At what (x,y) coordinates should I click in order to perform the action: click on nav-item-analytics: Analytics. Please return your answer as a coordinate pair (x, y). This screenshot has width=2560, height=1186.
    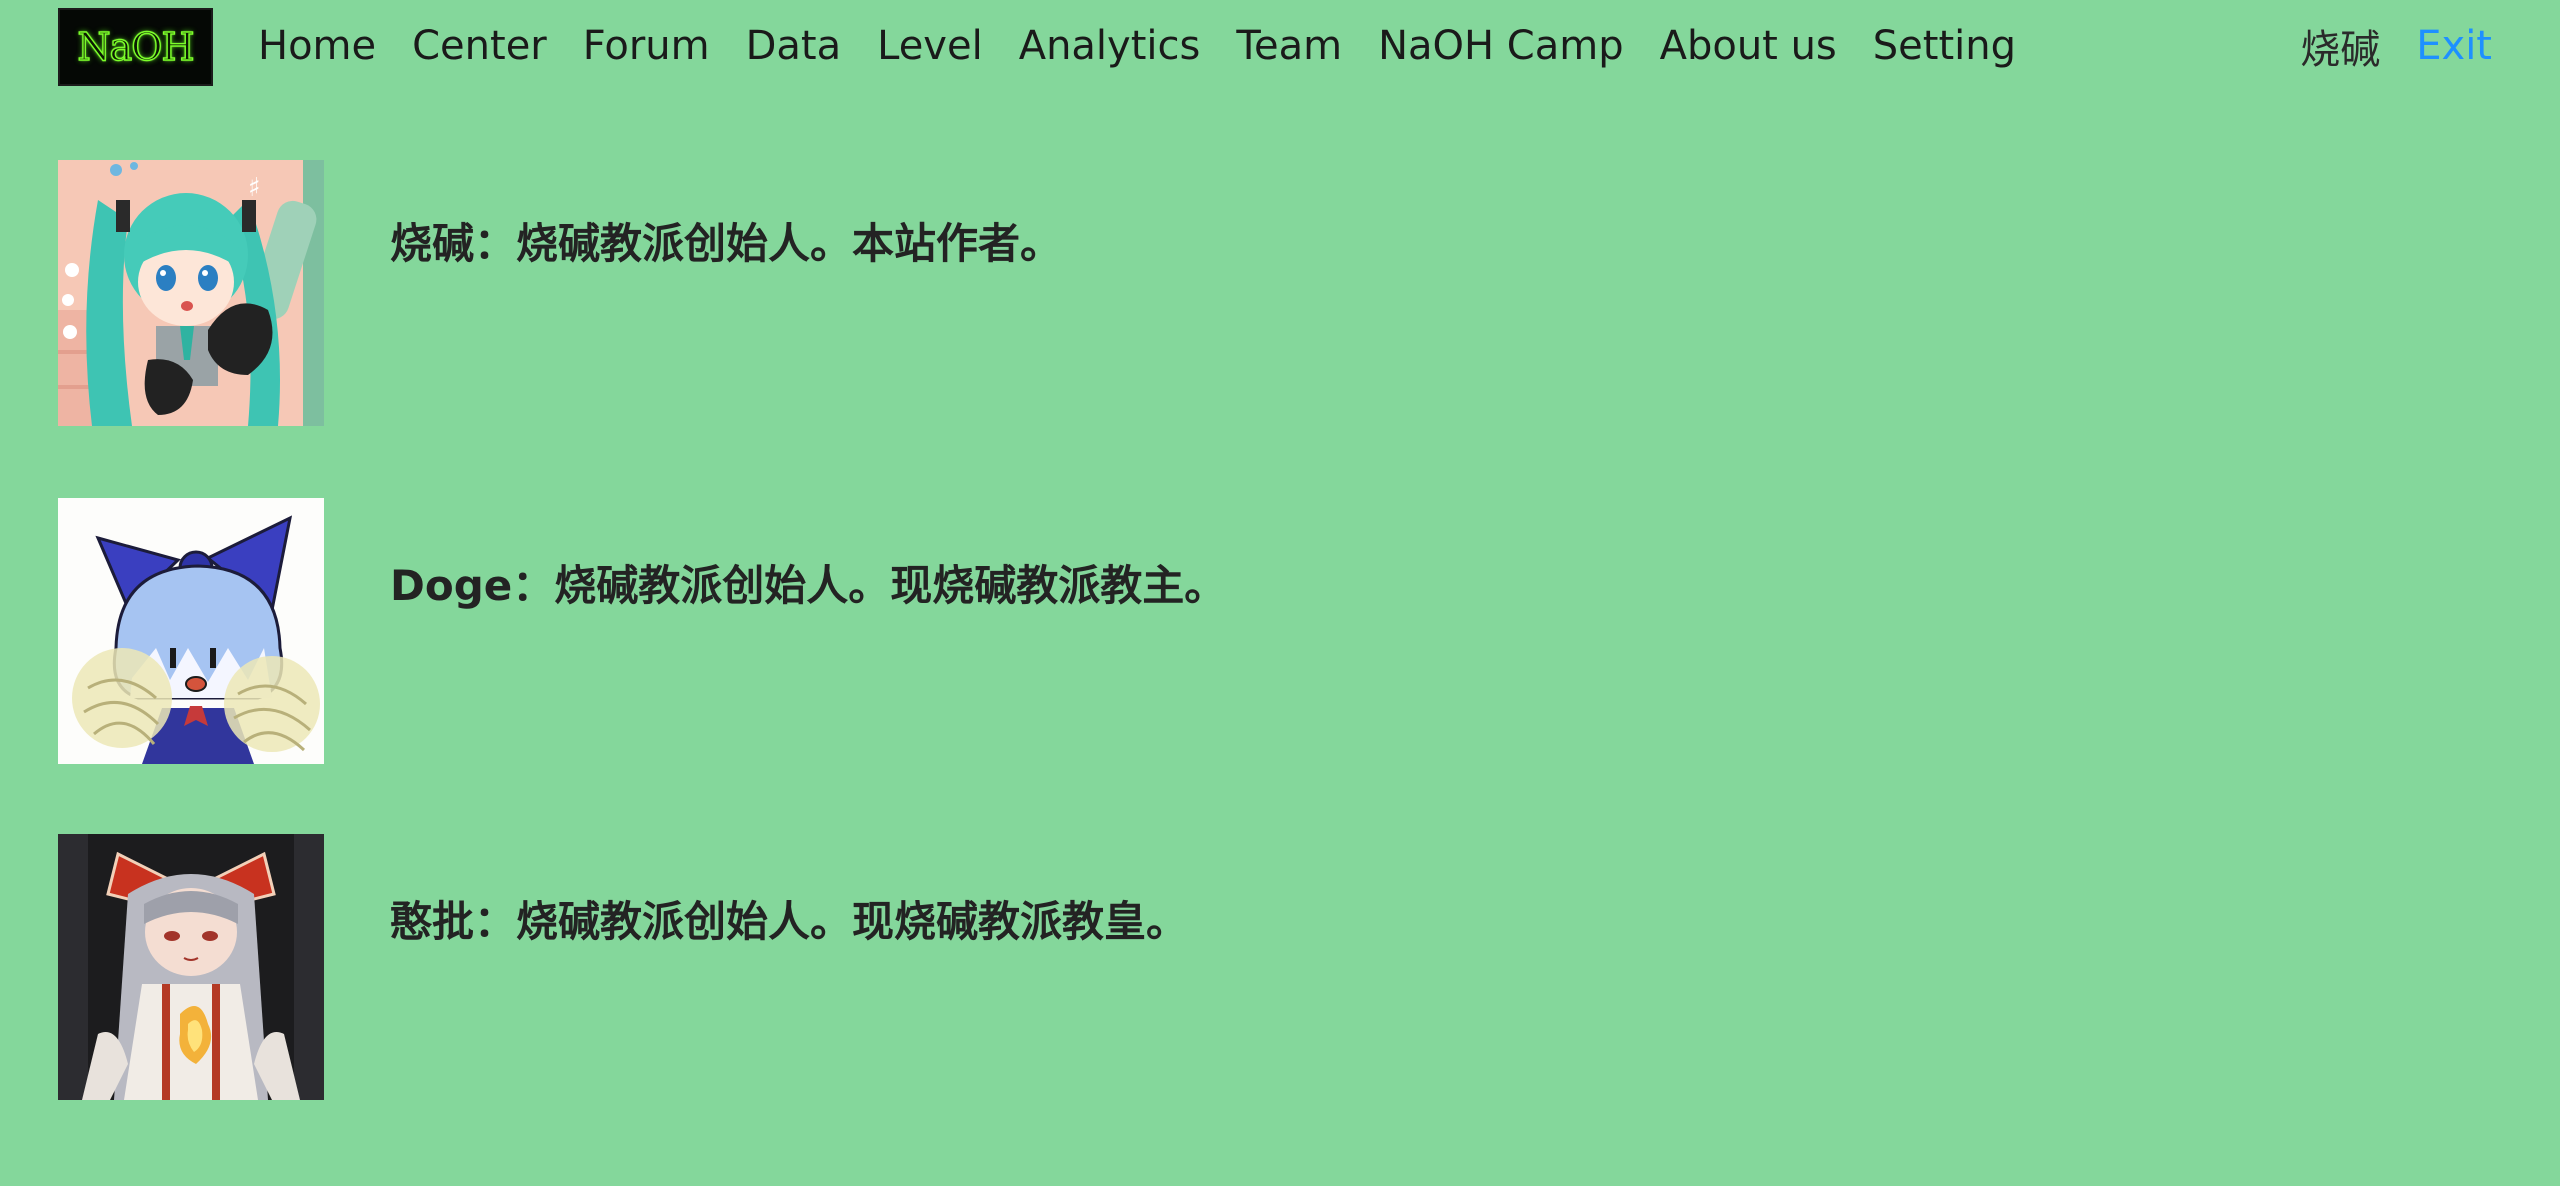
    Looking at the image, I should click on (1110, 46).